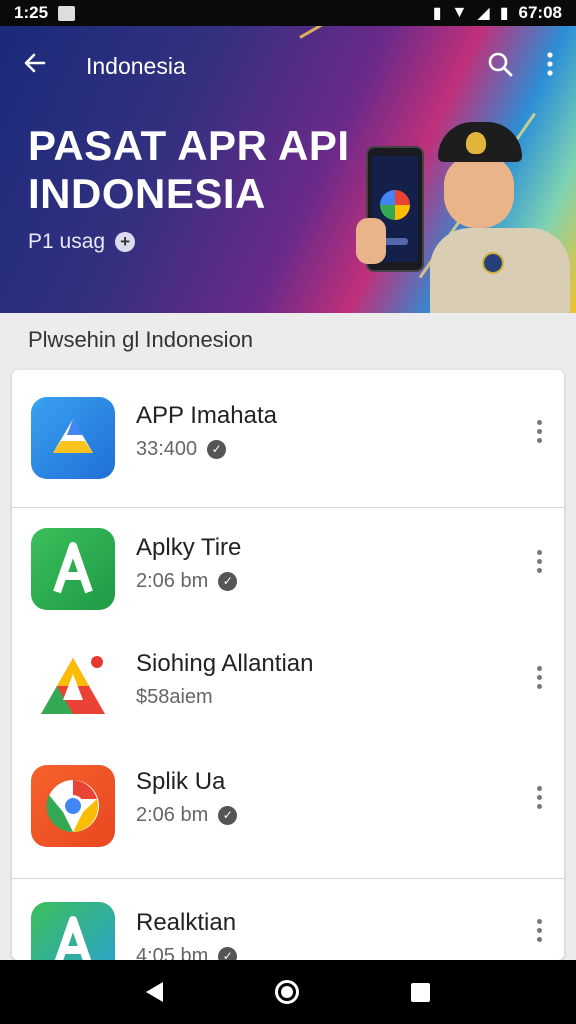  I want to click on nav-recents-button, so click(420, 992).